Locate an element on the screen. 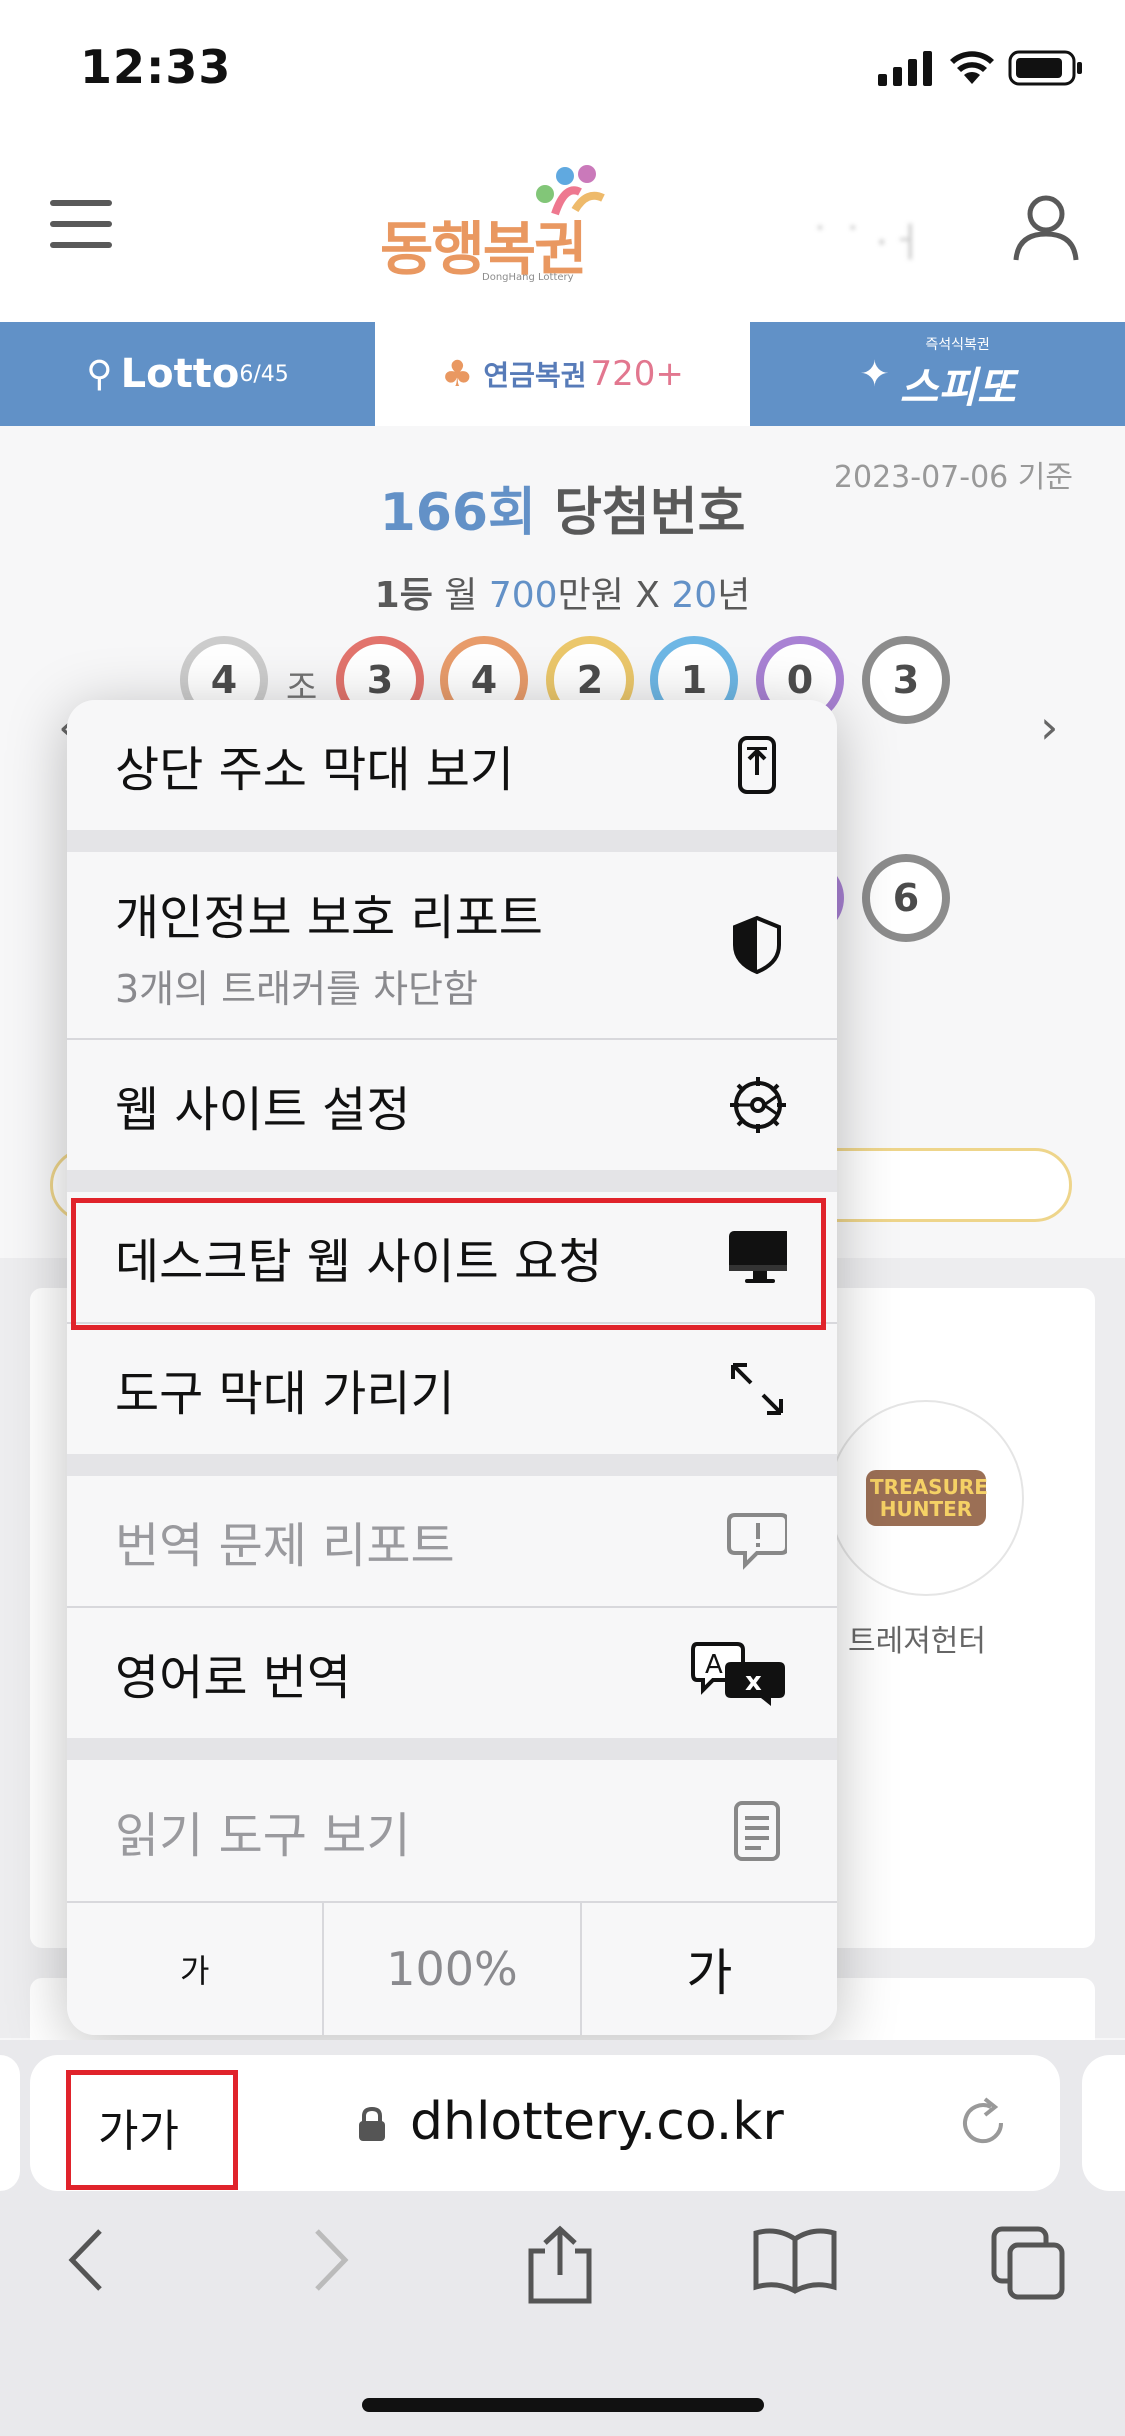 This screenshot has width=1125, height=2436. menu-item-hide-toolbar: 도구 막대 가리기 is located at coordinates (452, 1389).